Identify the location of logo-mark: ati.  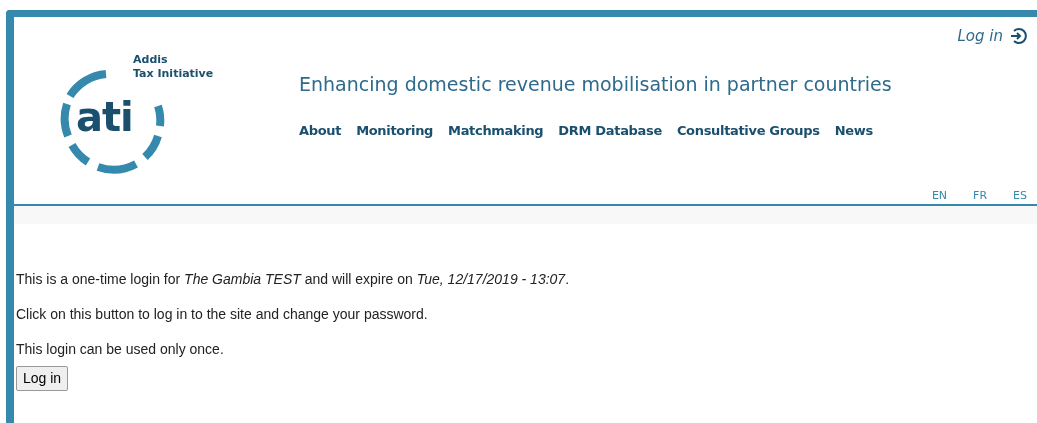
(104, 117).